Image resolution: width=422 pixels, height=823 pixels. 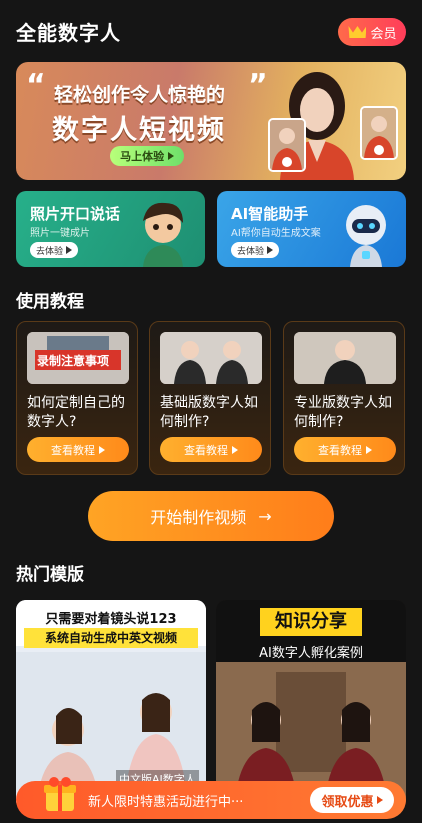 I want to click on promo-bar: 新人限时特惠活动进行中··· 领取优惠, so click(x=211, y=798).